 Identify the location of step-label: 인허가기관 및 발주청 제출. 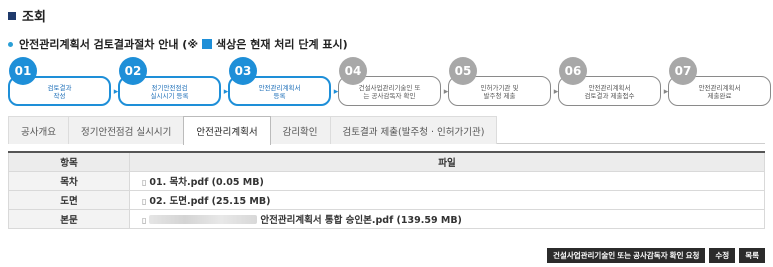
(499, 92).